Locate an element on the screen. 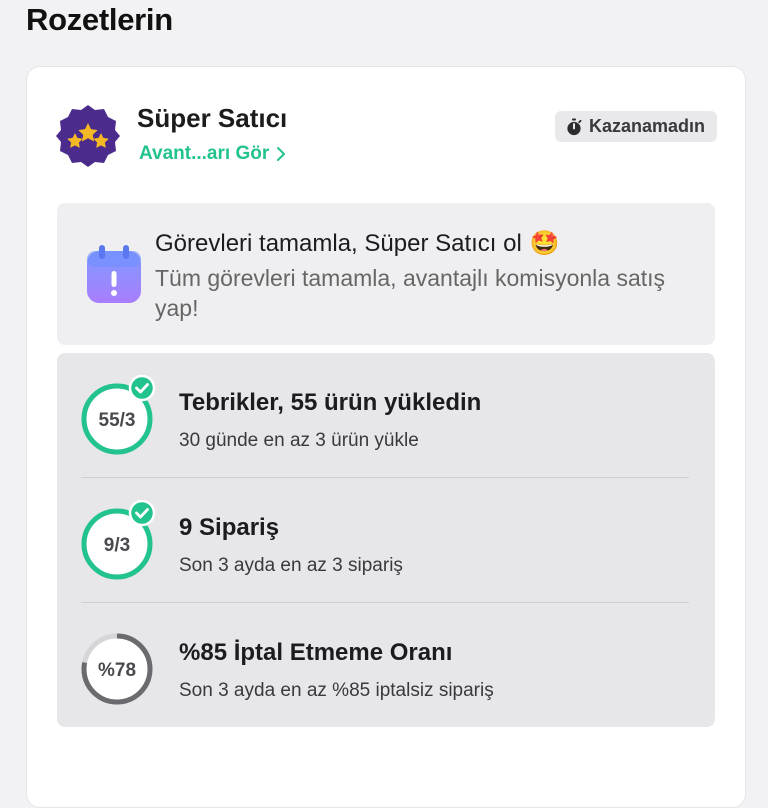 This screenshot has height=808, width=768. page-title: Rozetlerin is located at coordinates (99, 19).